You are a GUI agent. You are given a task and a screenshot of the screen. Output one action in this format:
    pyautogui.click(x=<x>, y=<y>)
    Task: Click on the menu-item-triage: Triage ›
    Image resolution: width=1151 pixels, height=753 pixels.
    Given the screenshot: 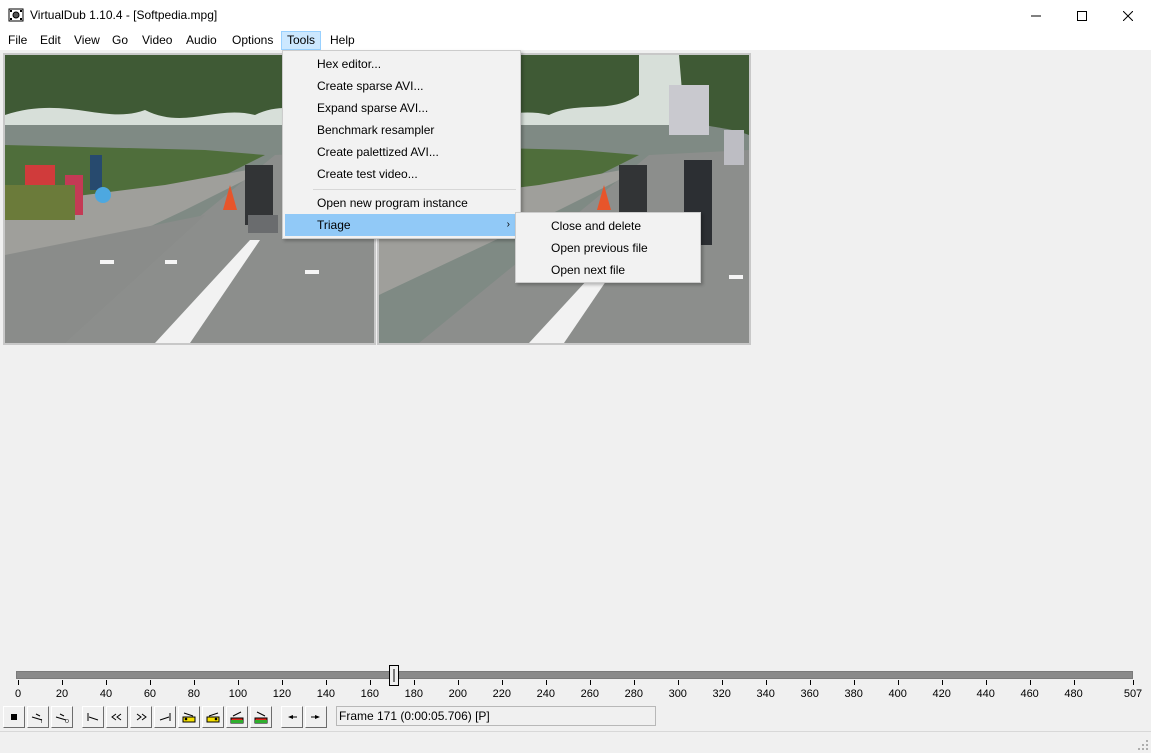 What is the action you would take?
    pyautogui.click(x=401, y=225)
    